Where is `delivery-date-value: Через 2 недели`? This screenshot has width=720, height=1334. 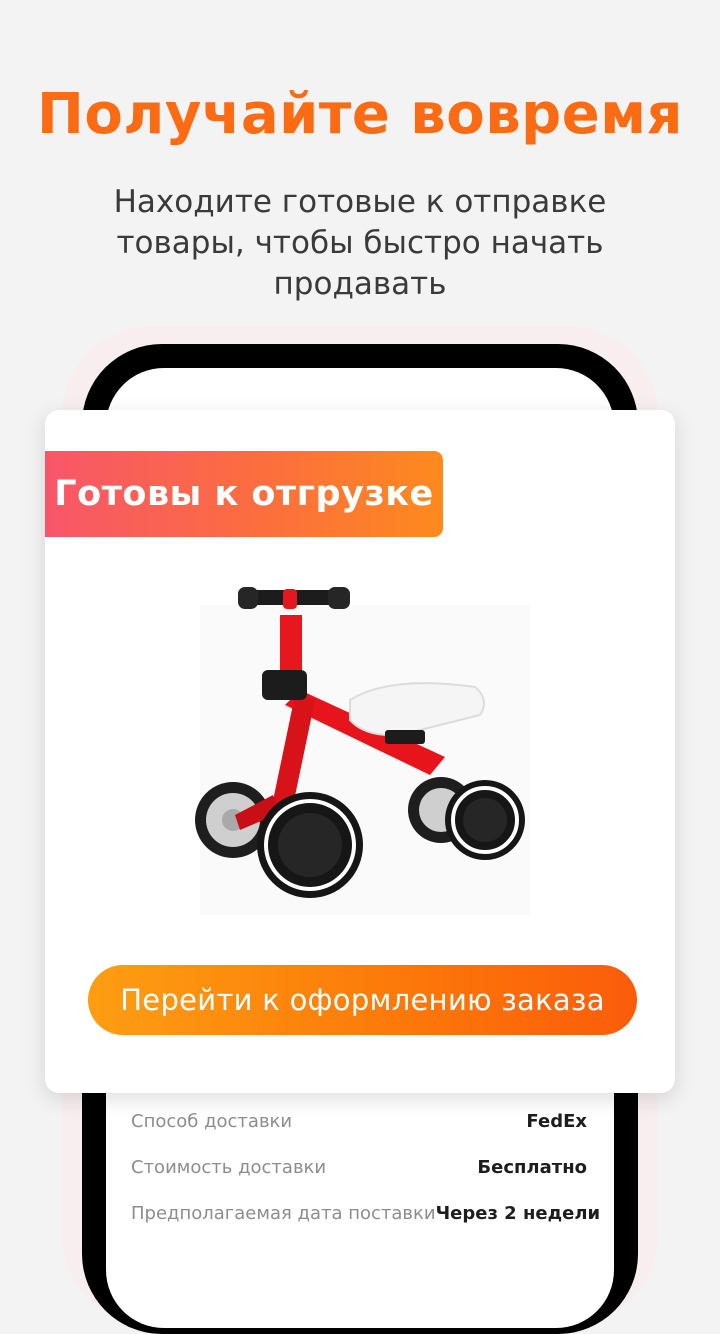 delivery-date-value: Через 2 недели is located at coordinates (518, 1213).